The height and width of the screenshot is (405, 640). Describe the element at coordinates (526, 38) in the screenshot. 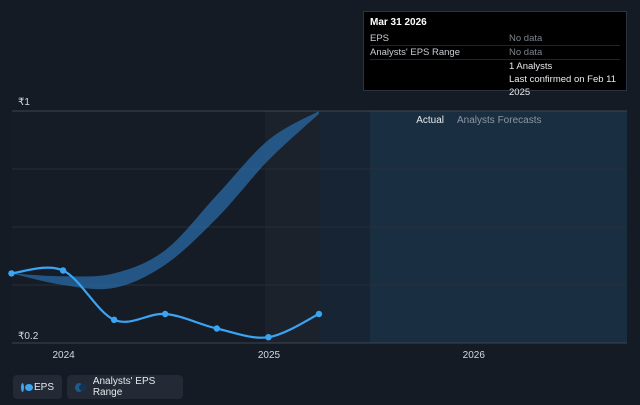

I see `tooltip-eps-value: No data` at that location.